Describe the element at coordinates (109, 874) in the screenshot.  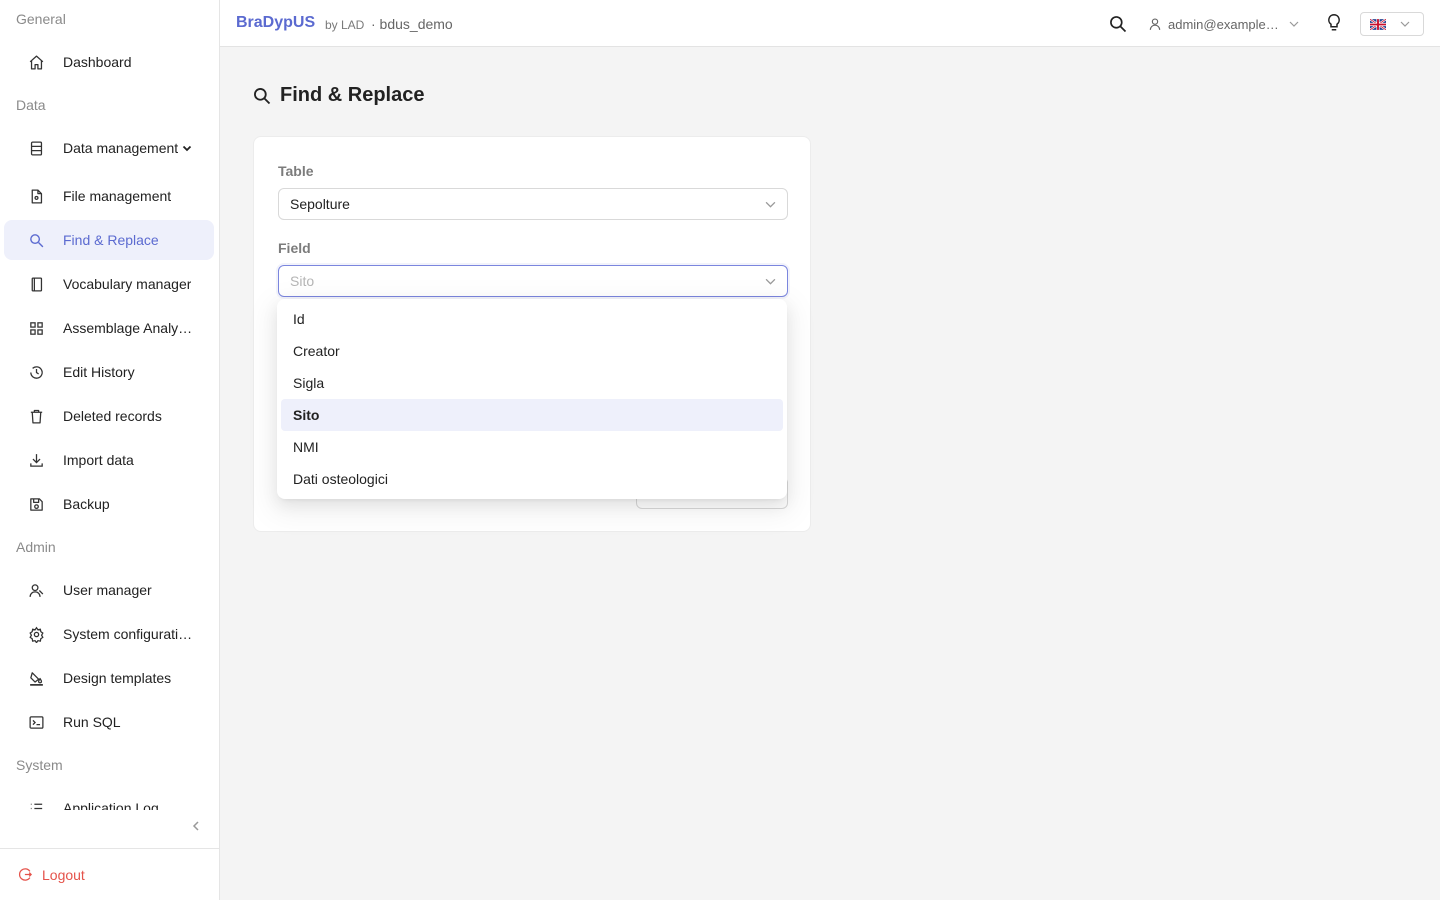
I see `logout-button: Logout` at that location.